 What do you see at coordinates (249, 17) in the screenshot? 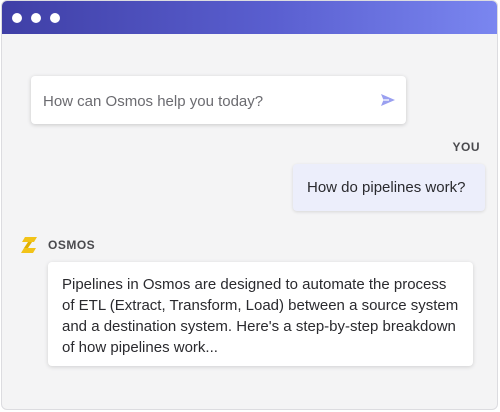
I see `title-bar` at bounding box center [249, 17].